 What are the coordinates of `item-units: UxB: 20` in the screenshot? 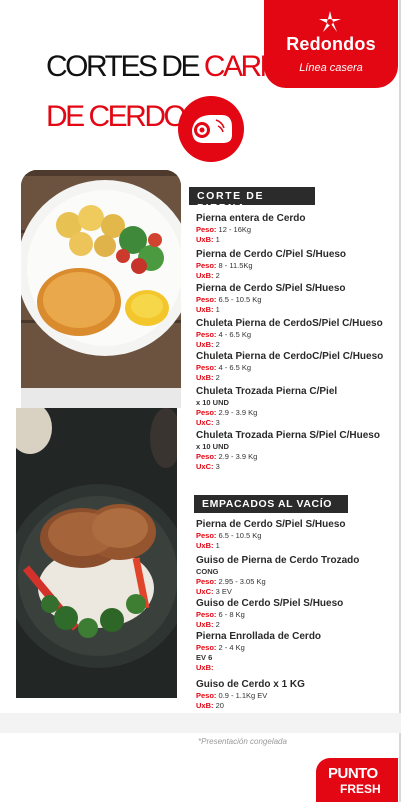 It's located at (210, 705).